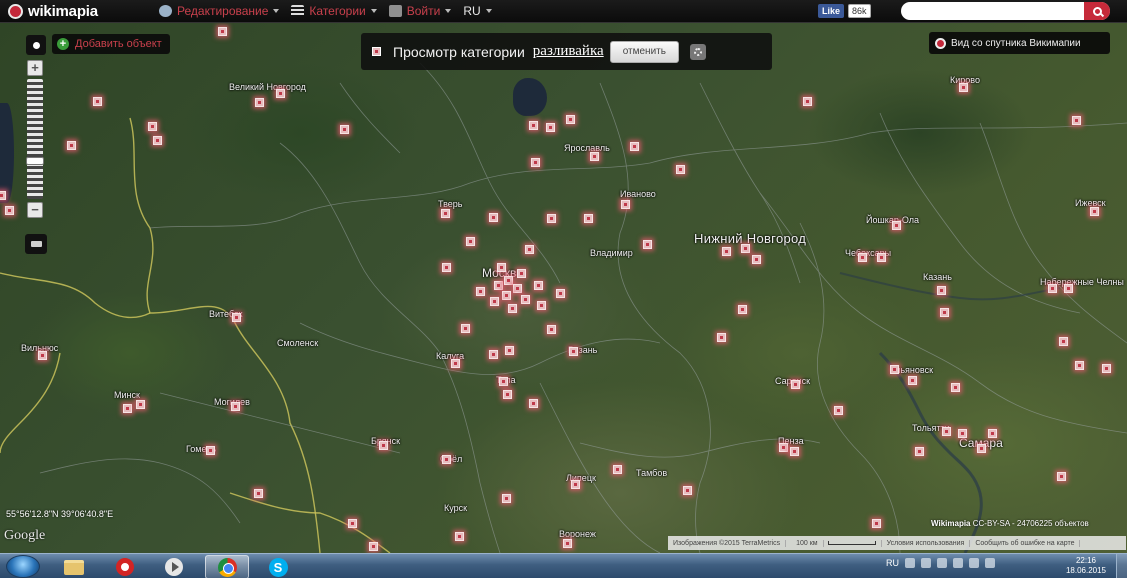 The width and height of the screenshot is (1127, 578). Describe the element at coordinates (35, 68) in the screenshot. I see `zoom-in-button: +` at that location.